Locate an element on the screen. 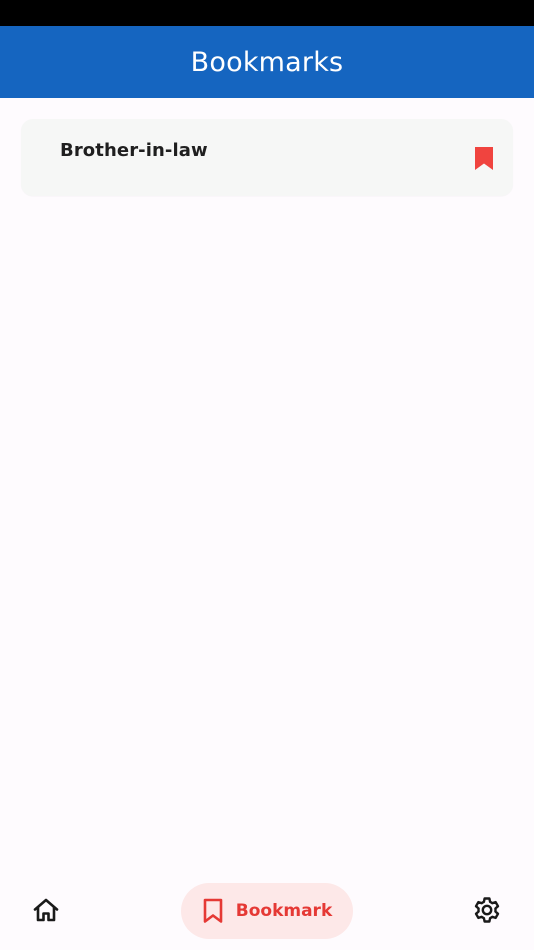  nav-bookmark-label: Bookmark is located at coordinates (284, 911).